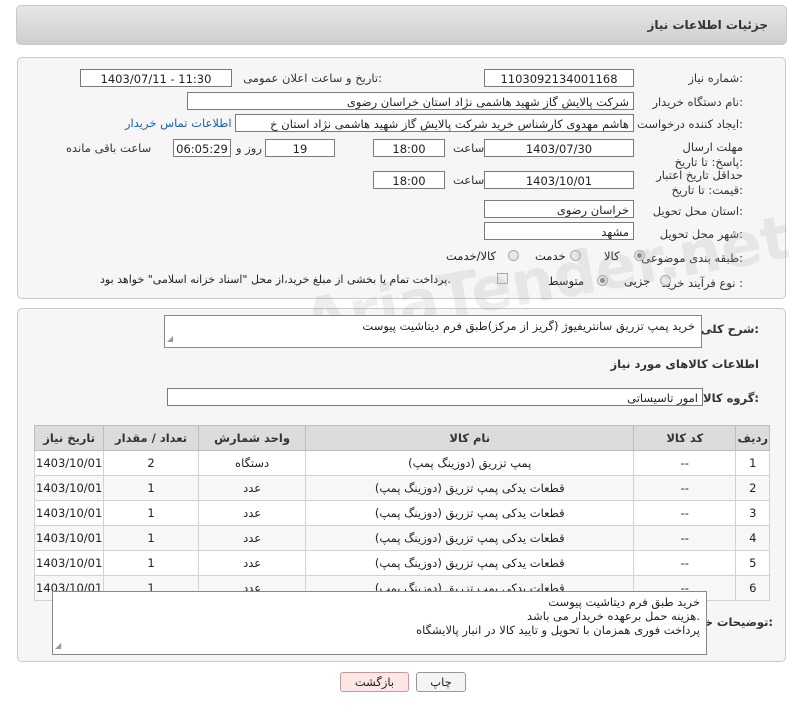 The width and height of the screenshot is (789, 708). What do you see at coordinates (731, 398) in the screenshot?
I see `goods-group-label: گروه کالا:` at bounding box center [731, 398].